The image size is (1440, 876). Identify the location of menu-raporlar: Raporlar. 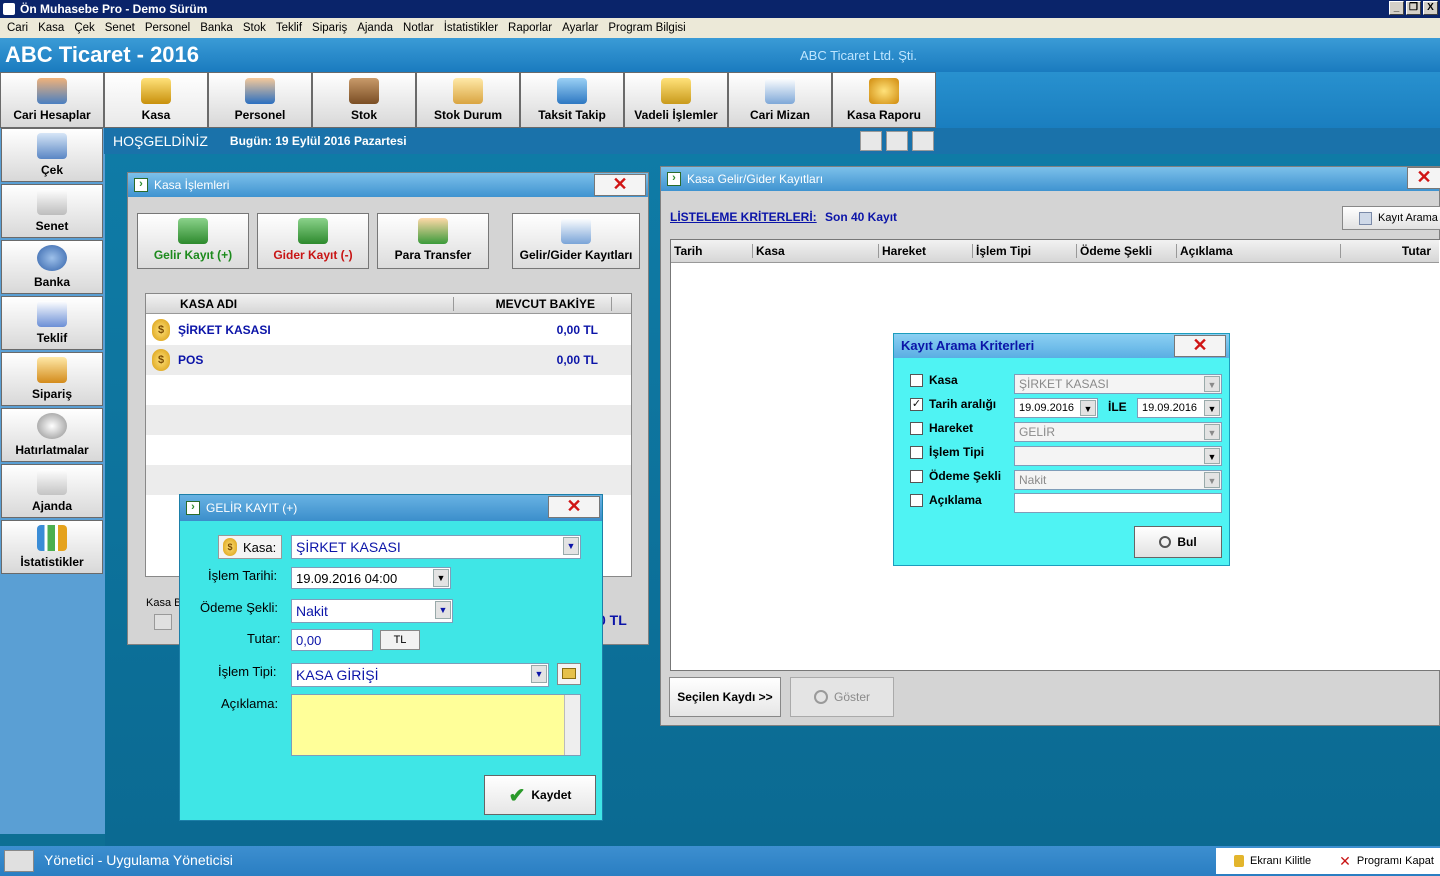
(530, 28).